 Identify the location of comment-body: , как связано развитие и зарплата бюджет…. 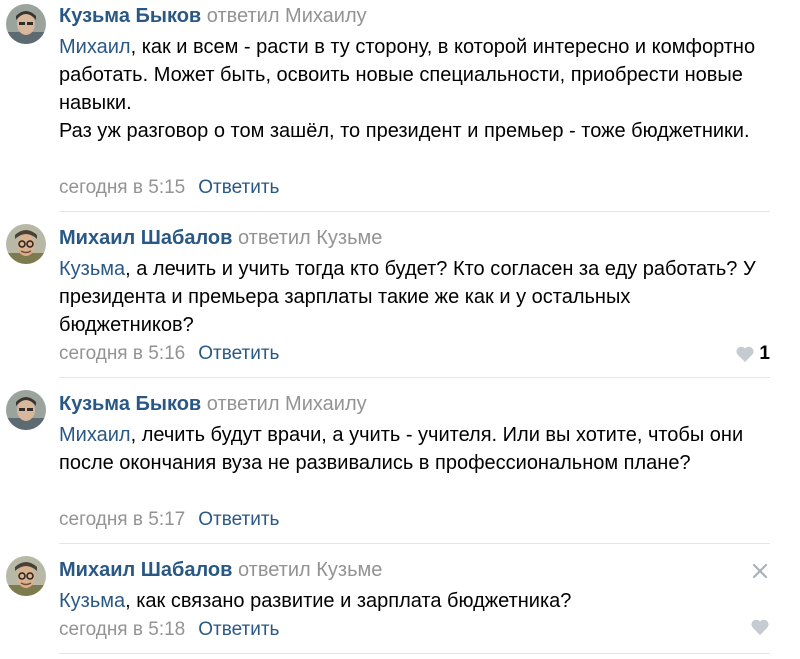
(348, 601).